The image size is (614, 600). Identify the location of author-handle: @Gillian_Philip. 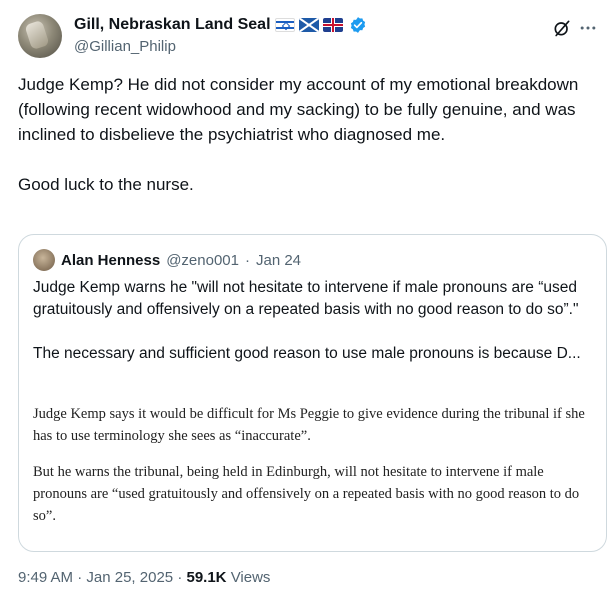
(125, 46).